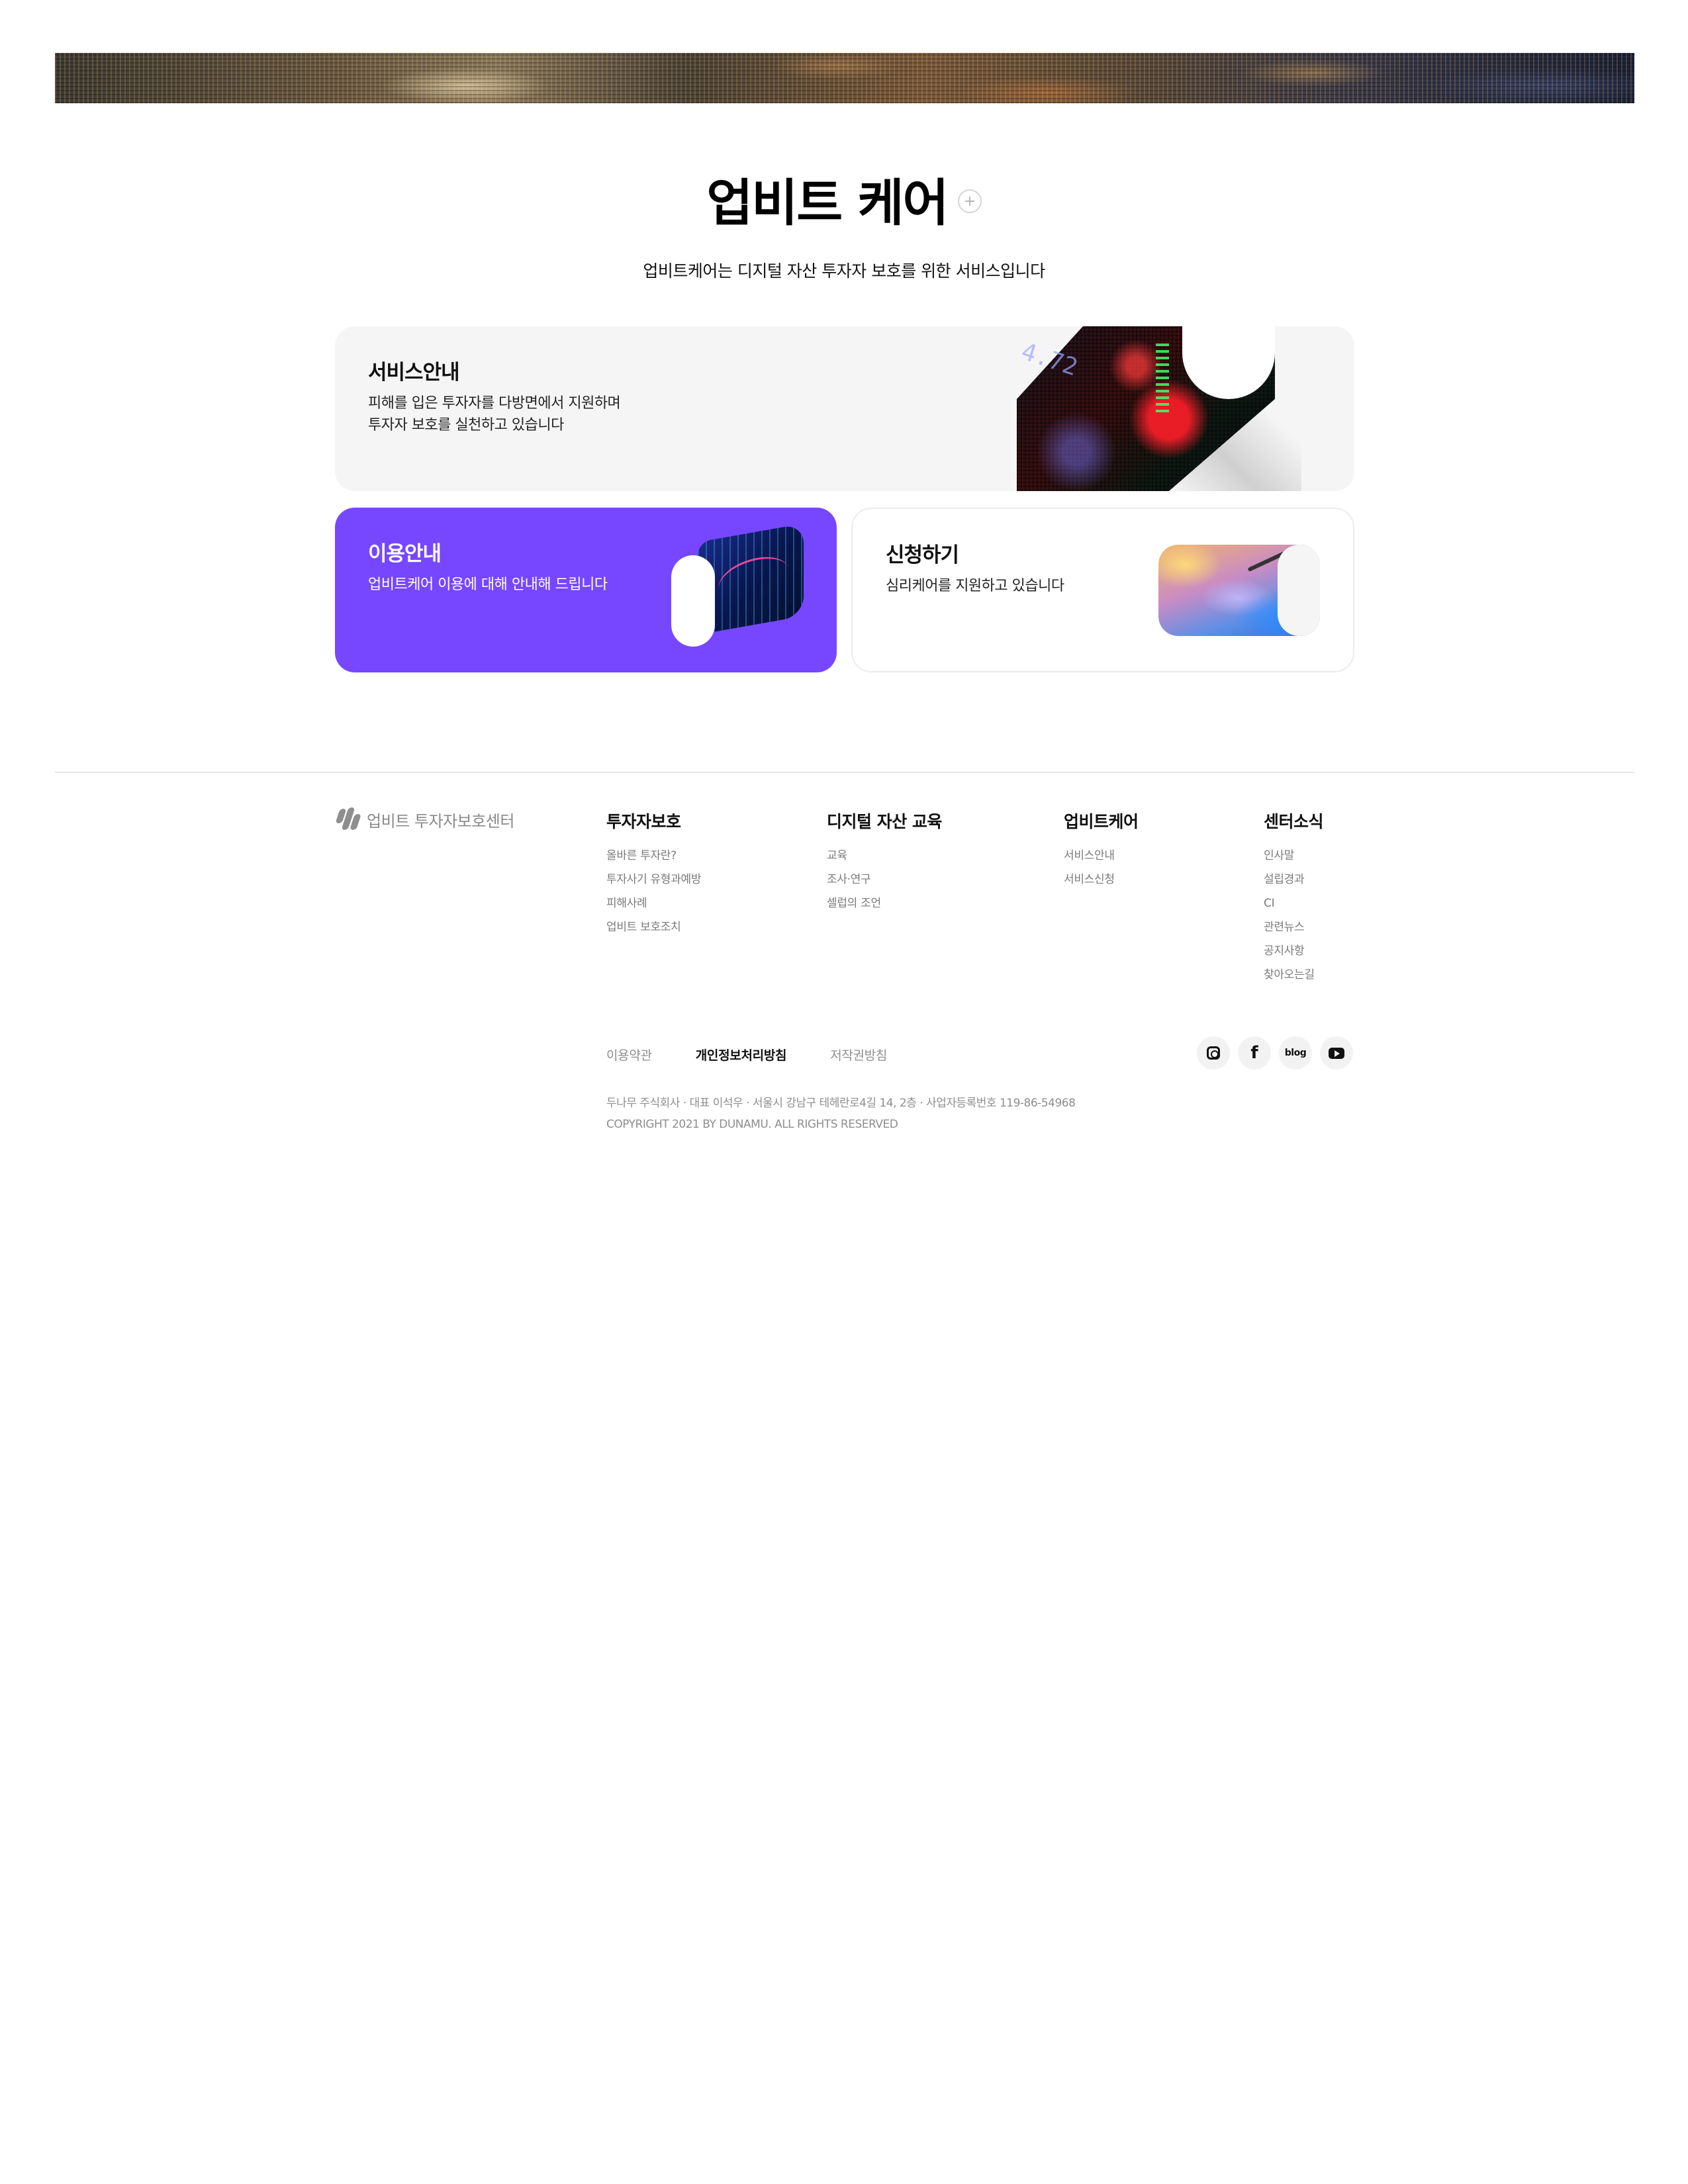  I want to click on footer-divider, so click(844, 772).